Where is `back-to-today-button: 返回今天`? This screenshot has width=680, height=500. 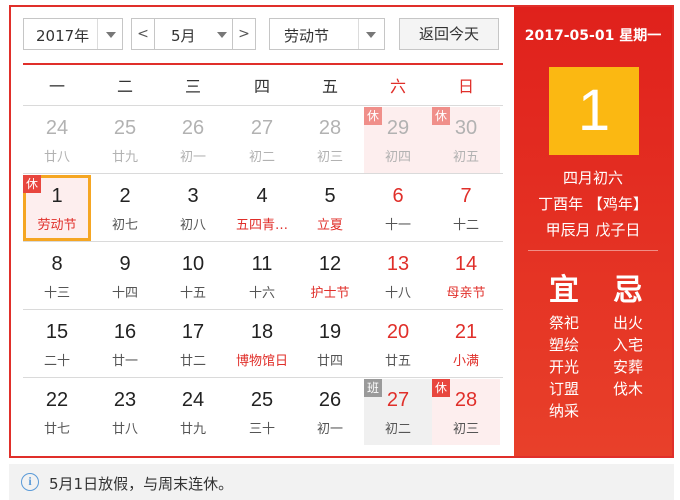 back-to-today-button: 返回今天 is located at coordinates (449, 34).